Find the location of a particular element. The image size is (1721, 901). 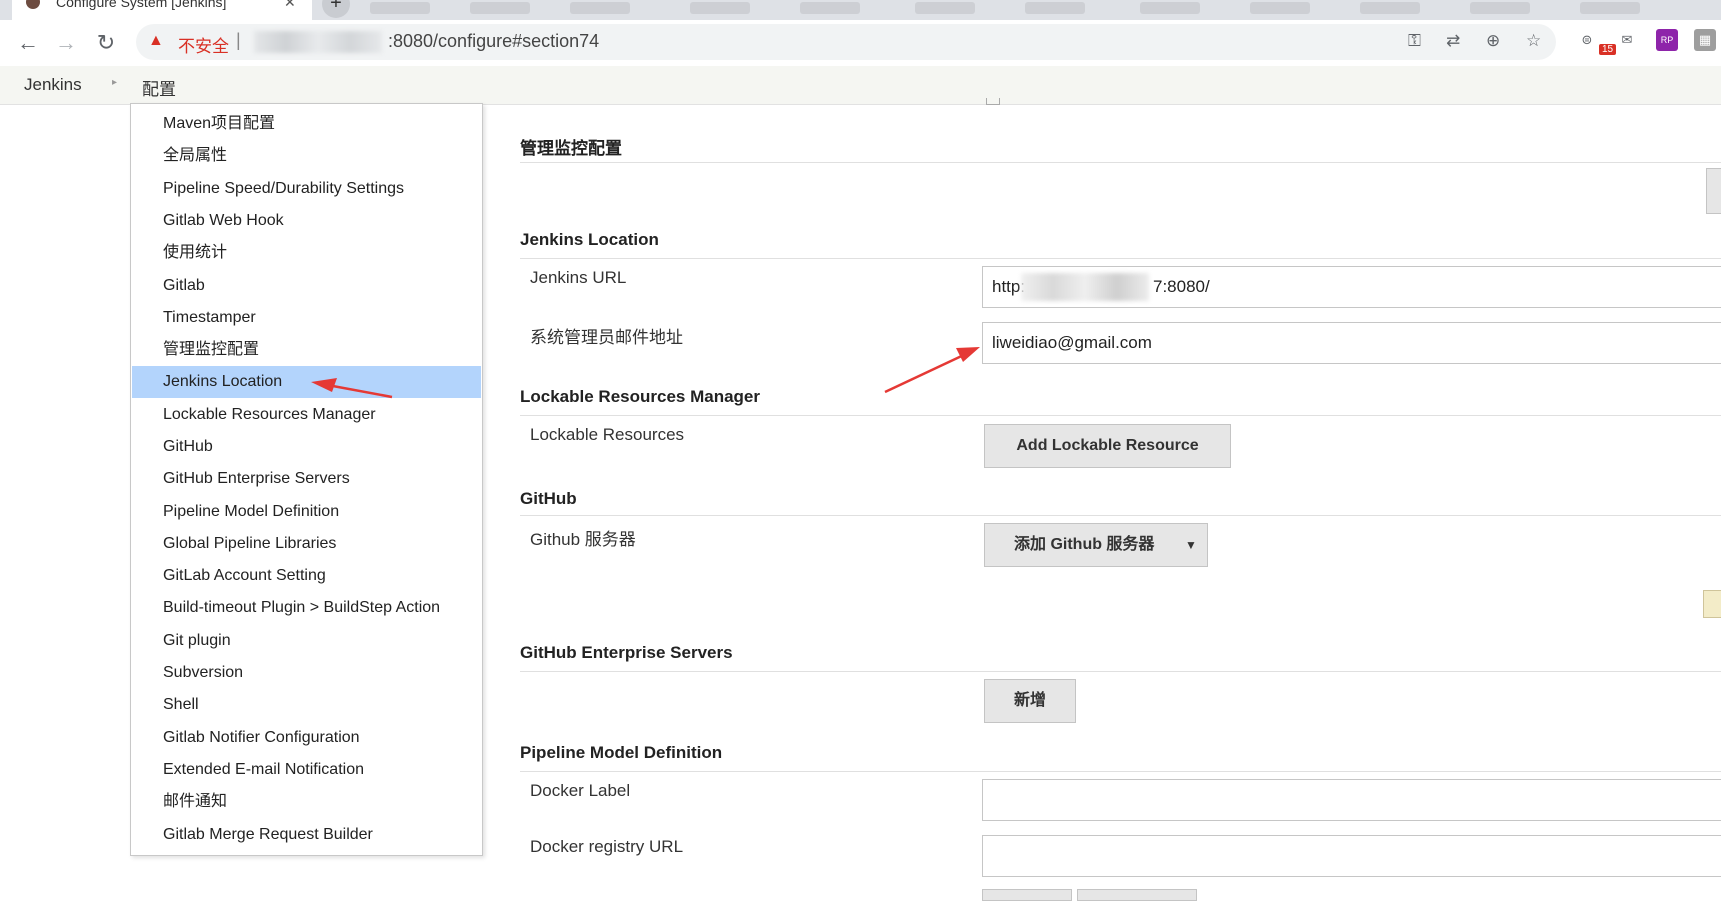

key-icon: ⚿ is located at coordinates (1414, 41).